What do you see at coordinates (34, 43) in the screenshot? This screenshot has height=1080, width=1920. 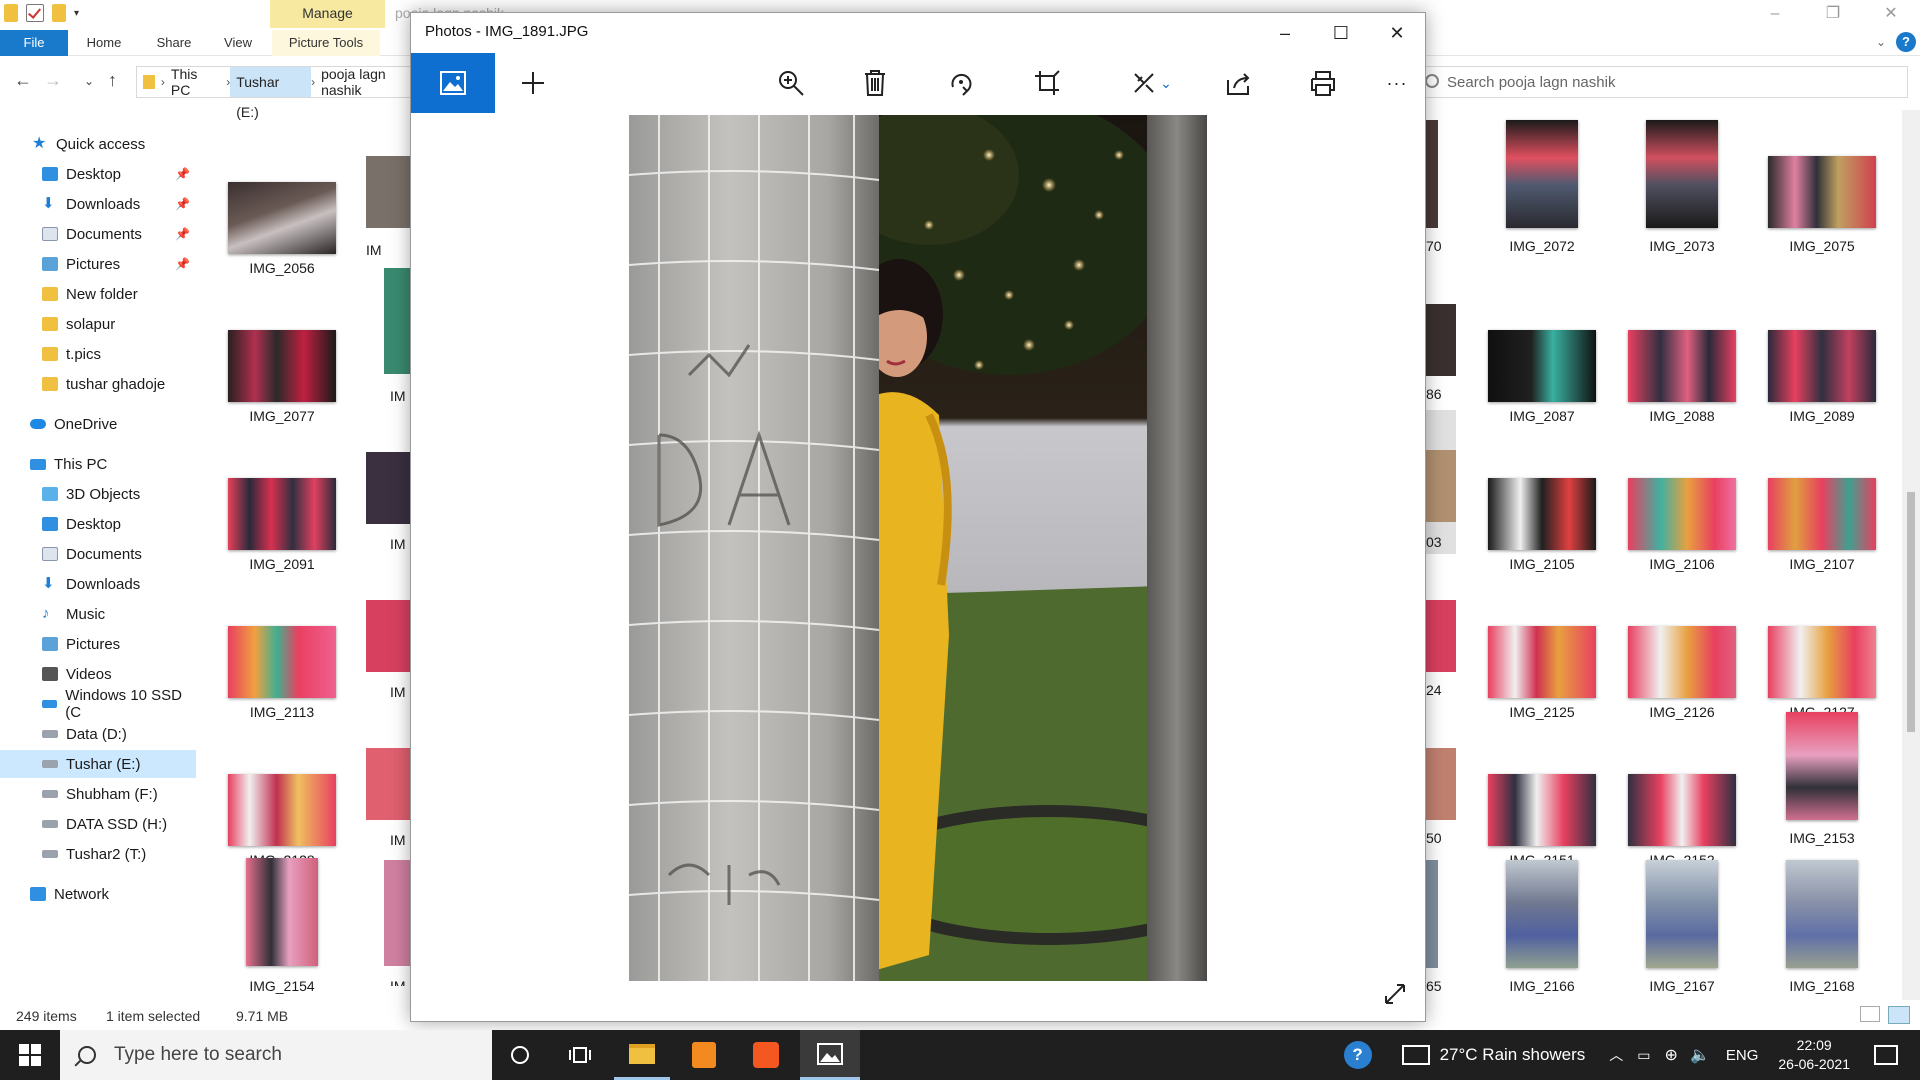 I see `tab-file: File` at bounding box center [34, 43].